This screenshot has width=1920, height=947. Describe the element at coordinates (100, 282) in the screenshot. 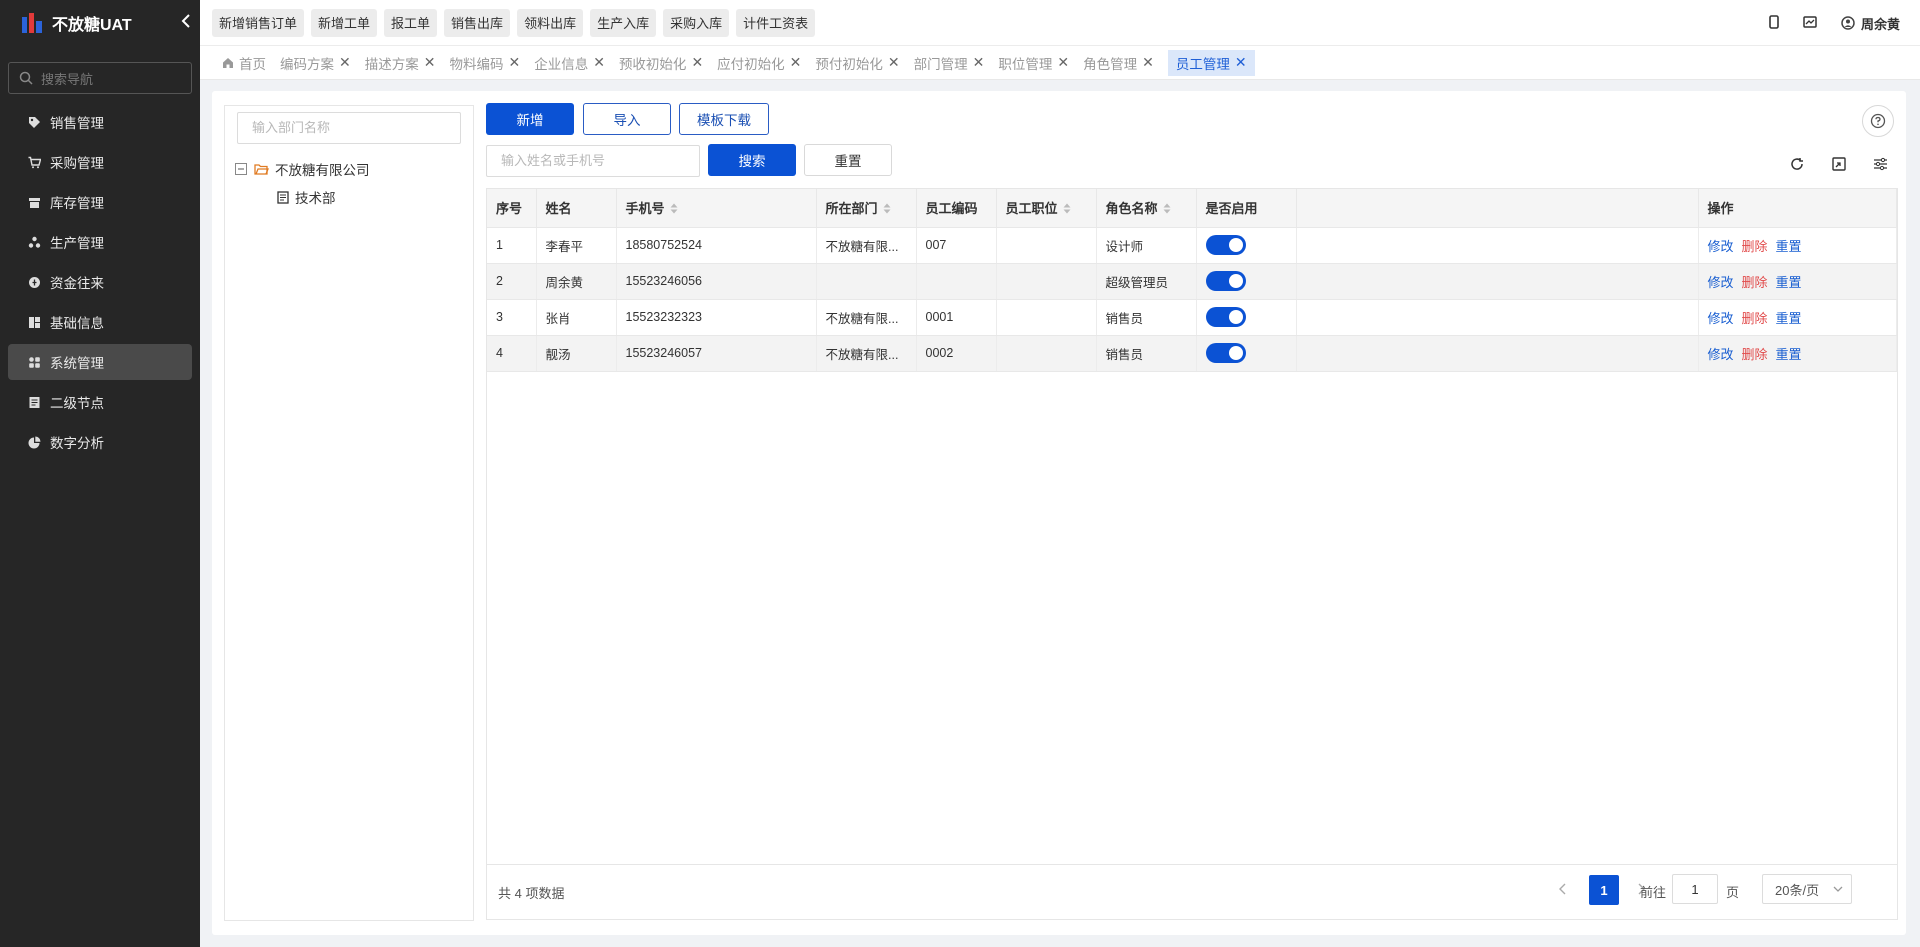

I see `sidebar-item-5: 资金往来` at that location.